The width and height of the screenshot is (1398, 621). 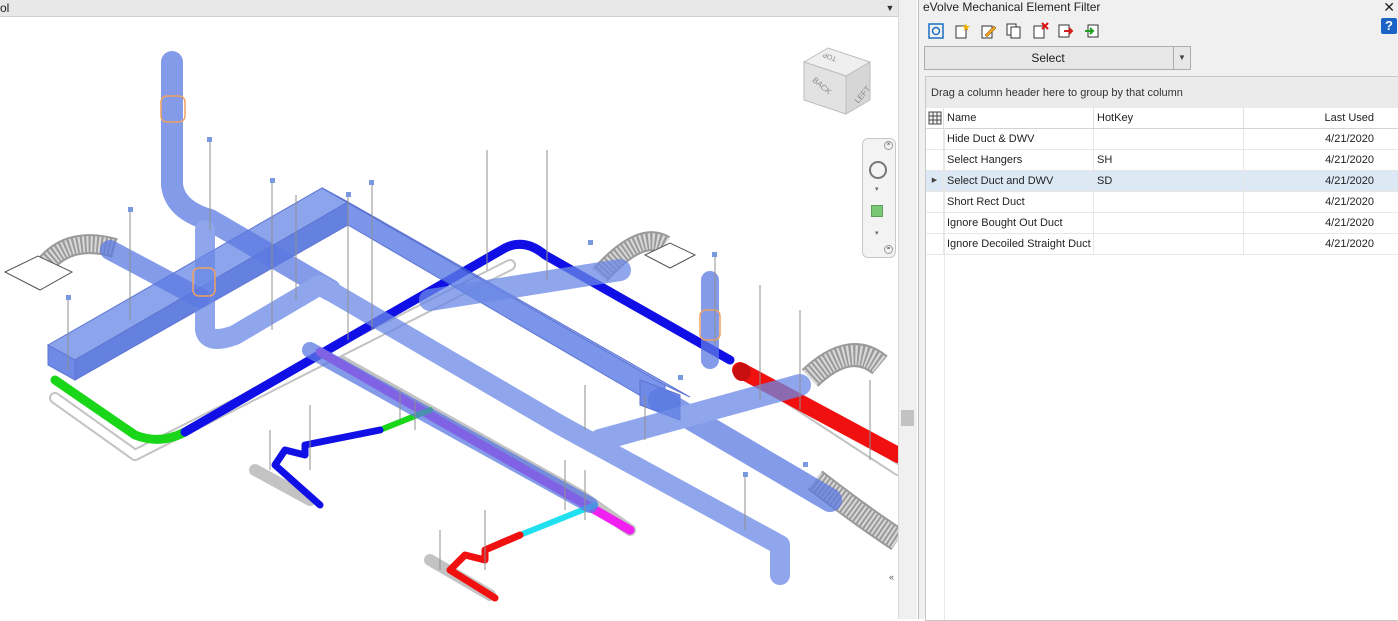 What do you see at coordinates (935, 181) in the screenshot?
I see `row-indicator: ▶` at bounding box center [935, 181].